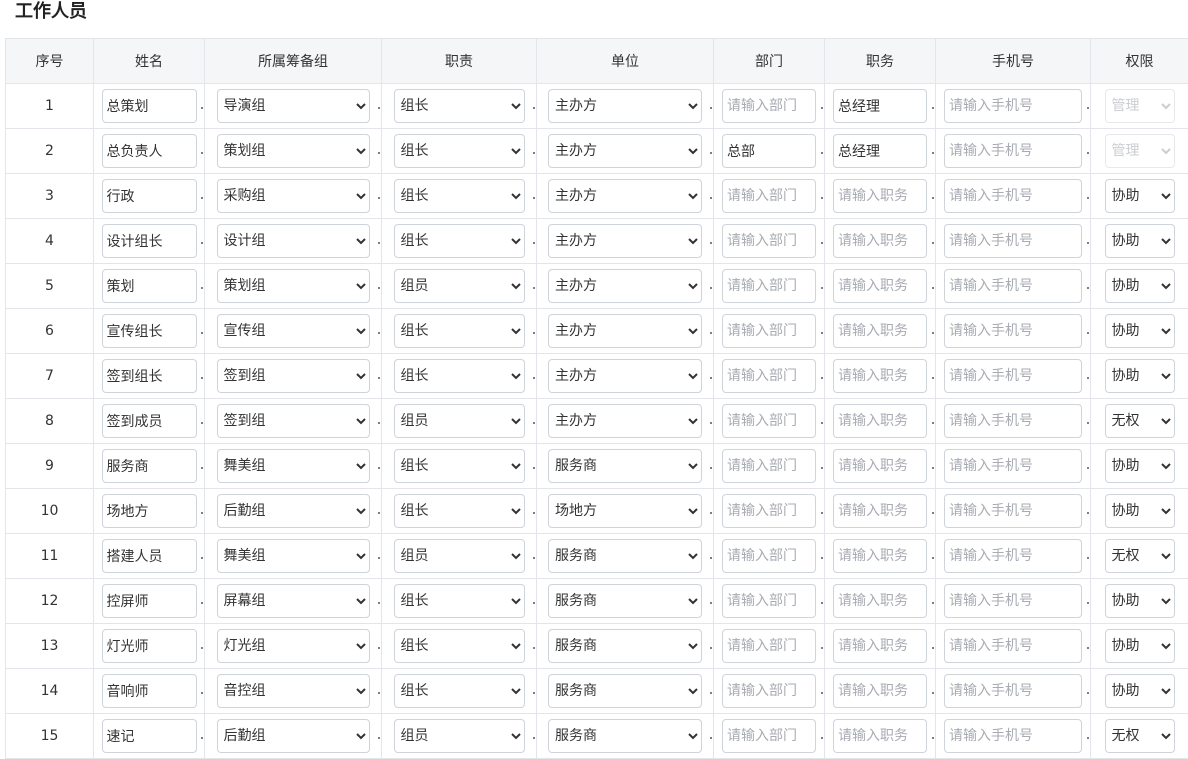  I want to click on group-select: 音控组, so click(293, 691).